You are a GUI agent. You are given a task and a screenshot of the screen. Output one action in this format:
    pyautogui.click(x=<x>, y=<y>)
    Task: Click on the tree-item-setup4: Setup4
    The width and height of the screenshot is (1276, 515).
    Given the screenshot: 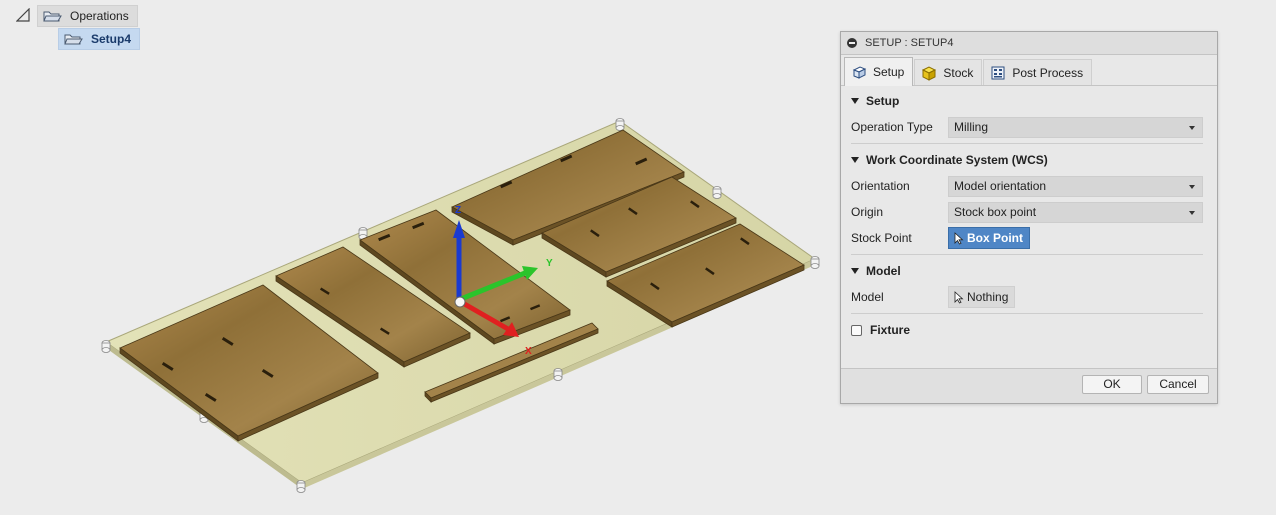 What is the action you would take?
    pyautogui.click(x=99, y=39)
    